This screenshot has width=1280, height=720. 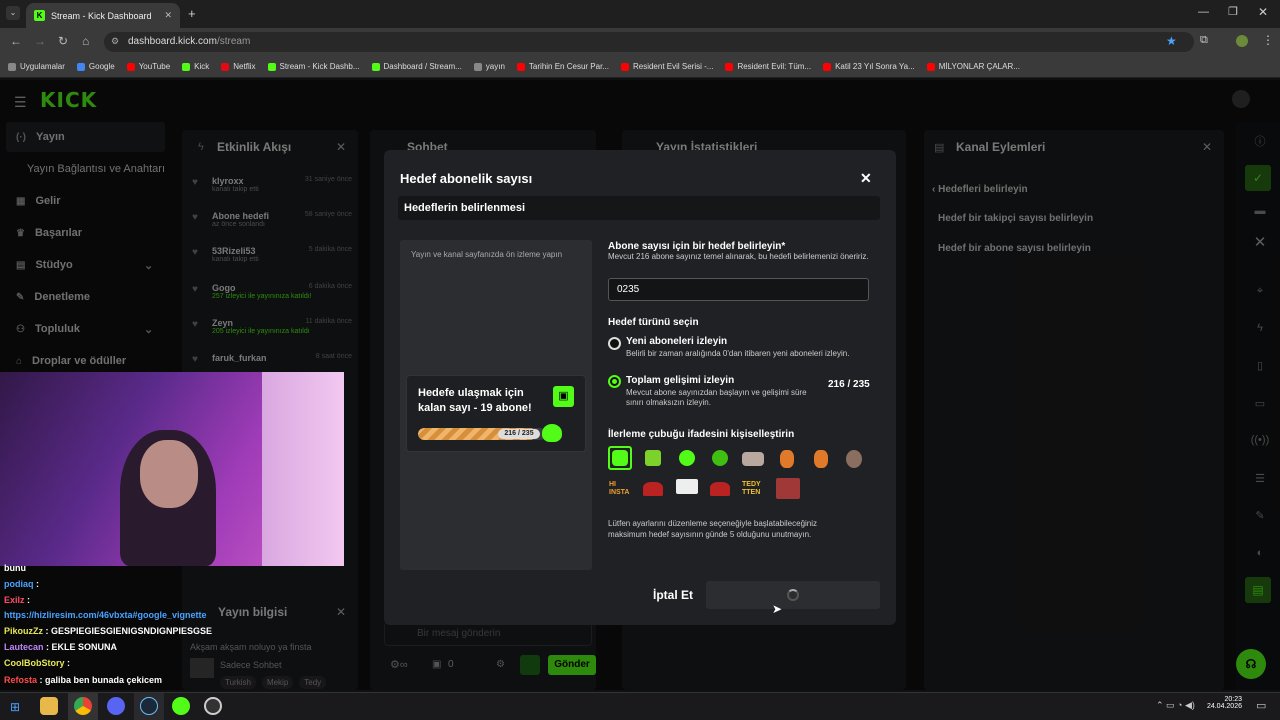 I want to click on chat-text: : galiba ben bunada çekicem, so click(x=100, y=680).